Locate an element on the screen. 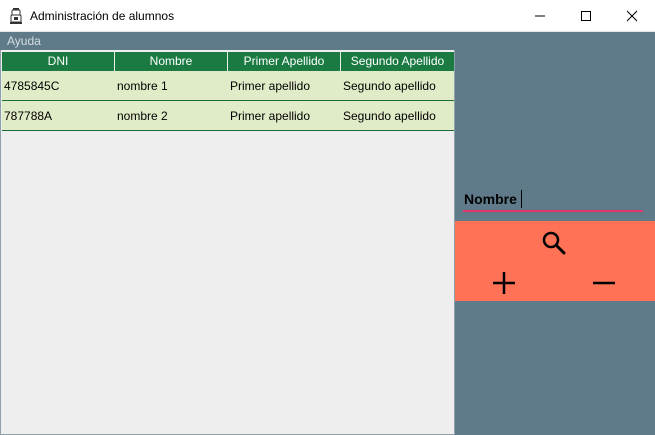  plus-icon is located at coordinates (504, 283).